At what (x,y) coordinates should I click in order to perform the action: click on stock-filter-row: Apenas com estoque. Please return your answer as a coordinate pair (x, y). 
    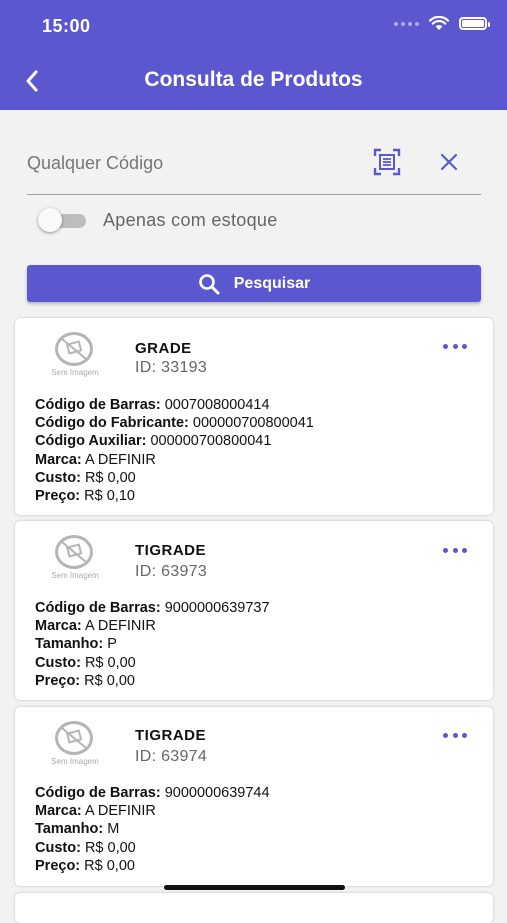
    Looking at the image, I should click on (158, 220).